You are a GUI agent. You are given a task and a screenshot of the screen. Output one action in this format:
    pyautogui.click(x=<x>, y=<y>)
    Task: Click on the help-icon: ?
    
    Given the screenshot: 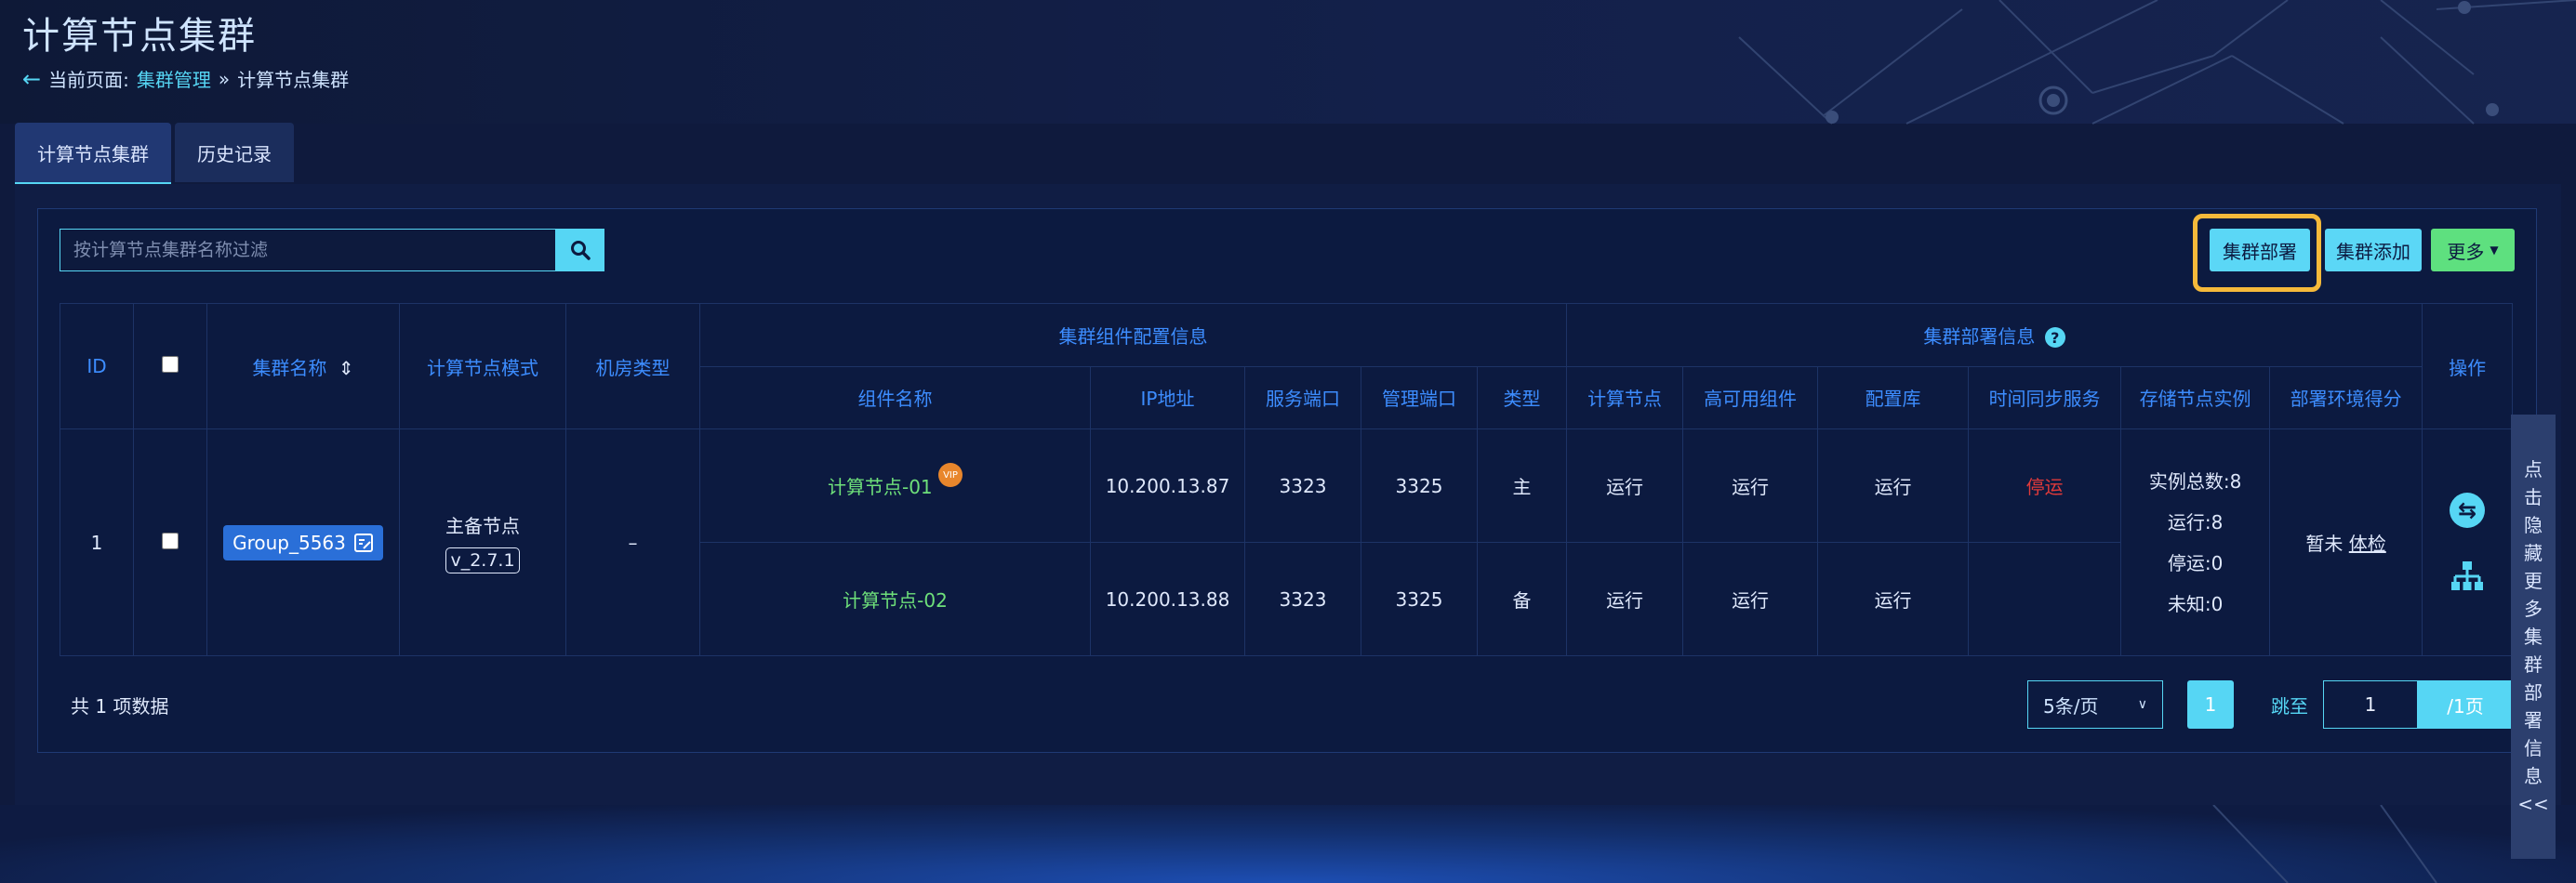 What is the action you would take?
    pyautogui.click(x=2054, y=338)
    